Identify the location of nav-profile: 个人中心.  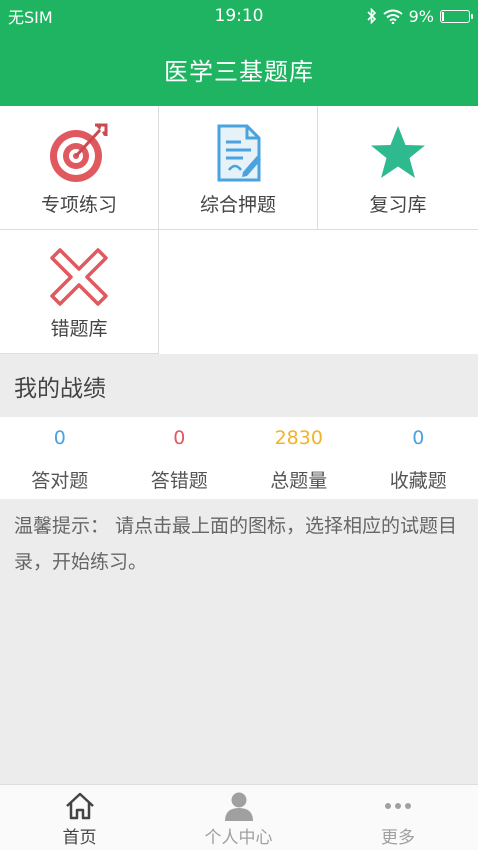
(238, 817).